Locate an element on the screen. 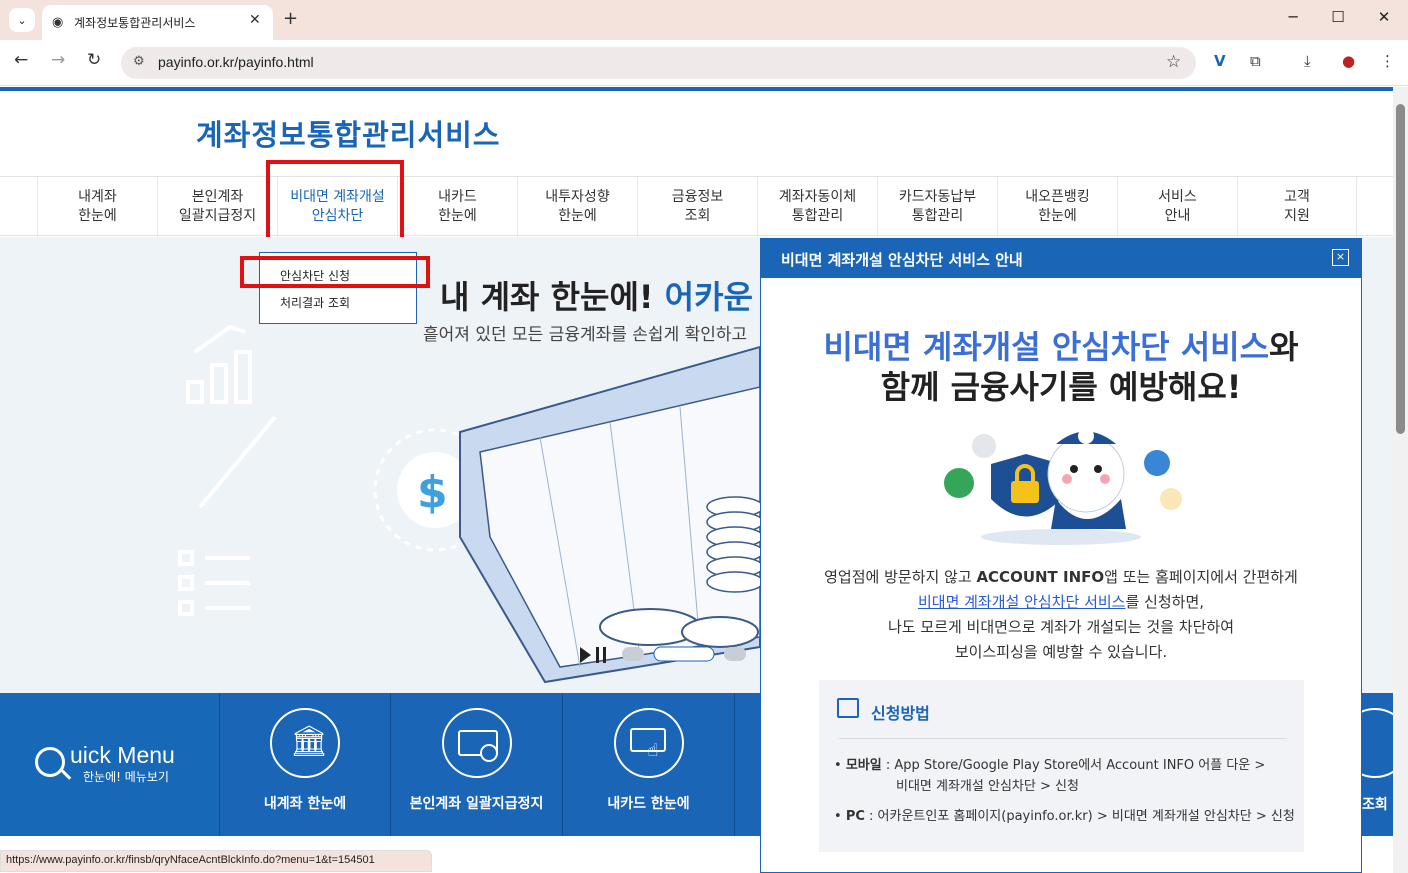 The image size is (1408, 873). popup-title: 비대면 계좌개설 안심차단 서비스 안내 is located at coordinates (902, 260).